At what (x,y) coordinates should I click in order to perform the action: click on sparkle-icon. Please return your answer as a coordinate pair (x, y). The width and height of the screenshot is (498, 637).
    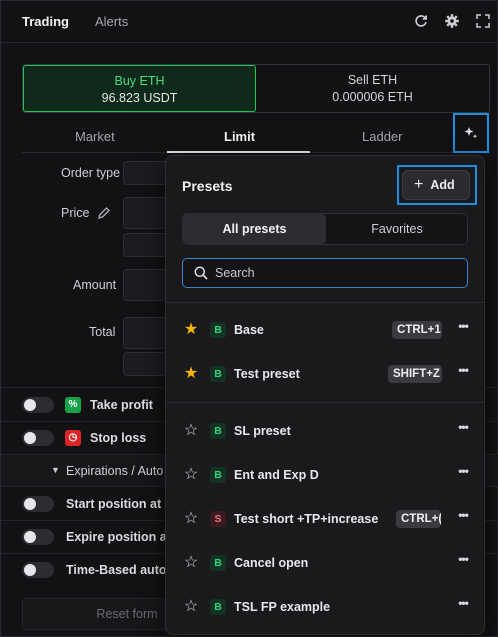
    Looking at the image, I should click on (471, 133).